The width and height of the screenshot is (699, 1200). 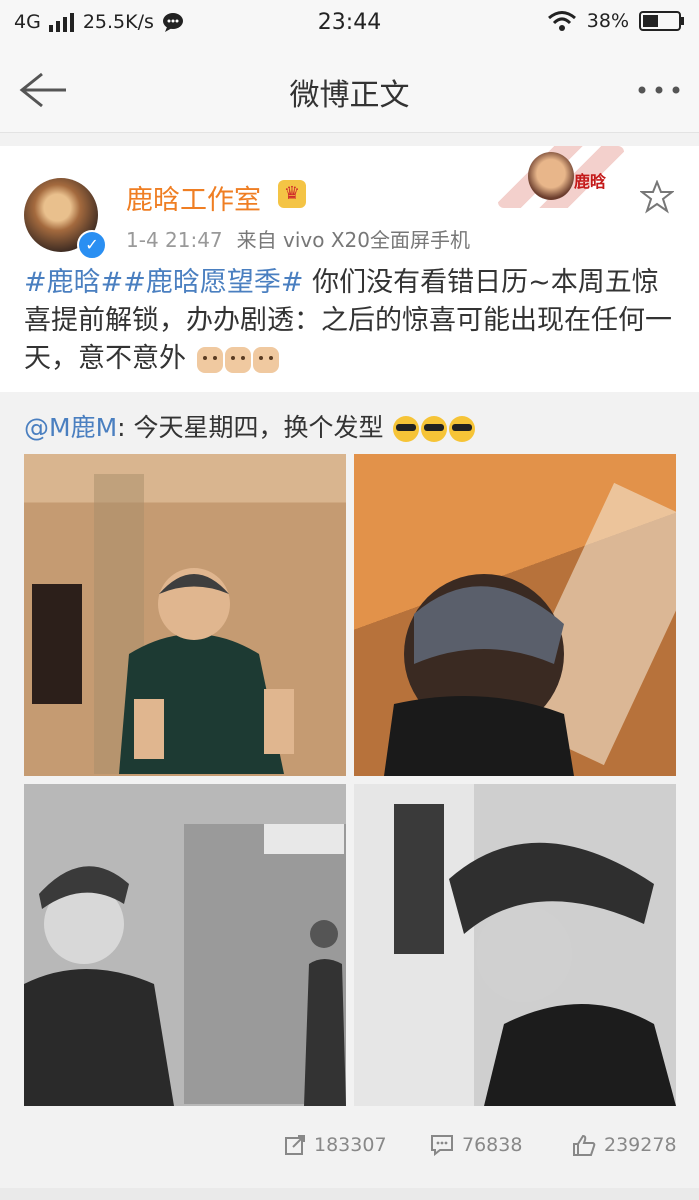 I want to click on repost-text: @M鹿M: 今天星期四，换个发型, so click(x=250, y=426).